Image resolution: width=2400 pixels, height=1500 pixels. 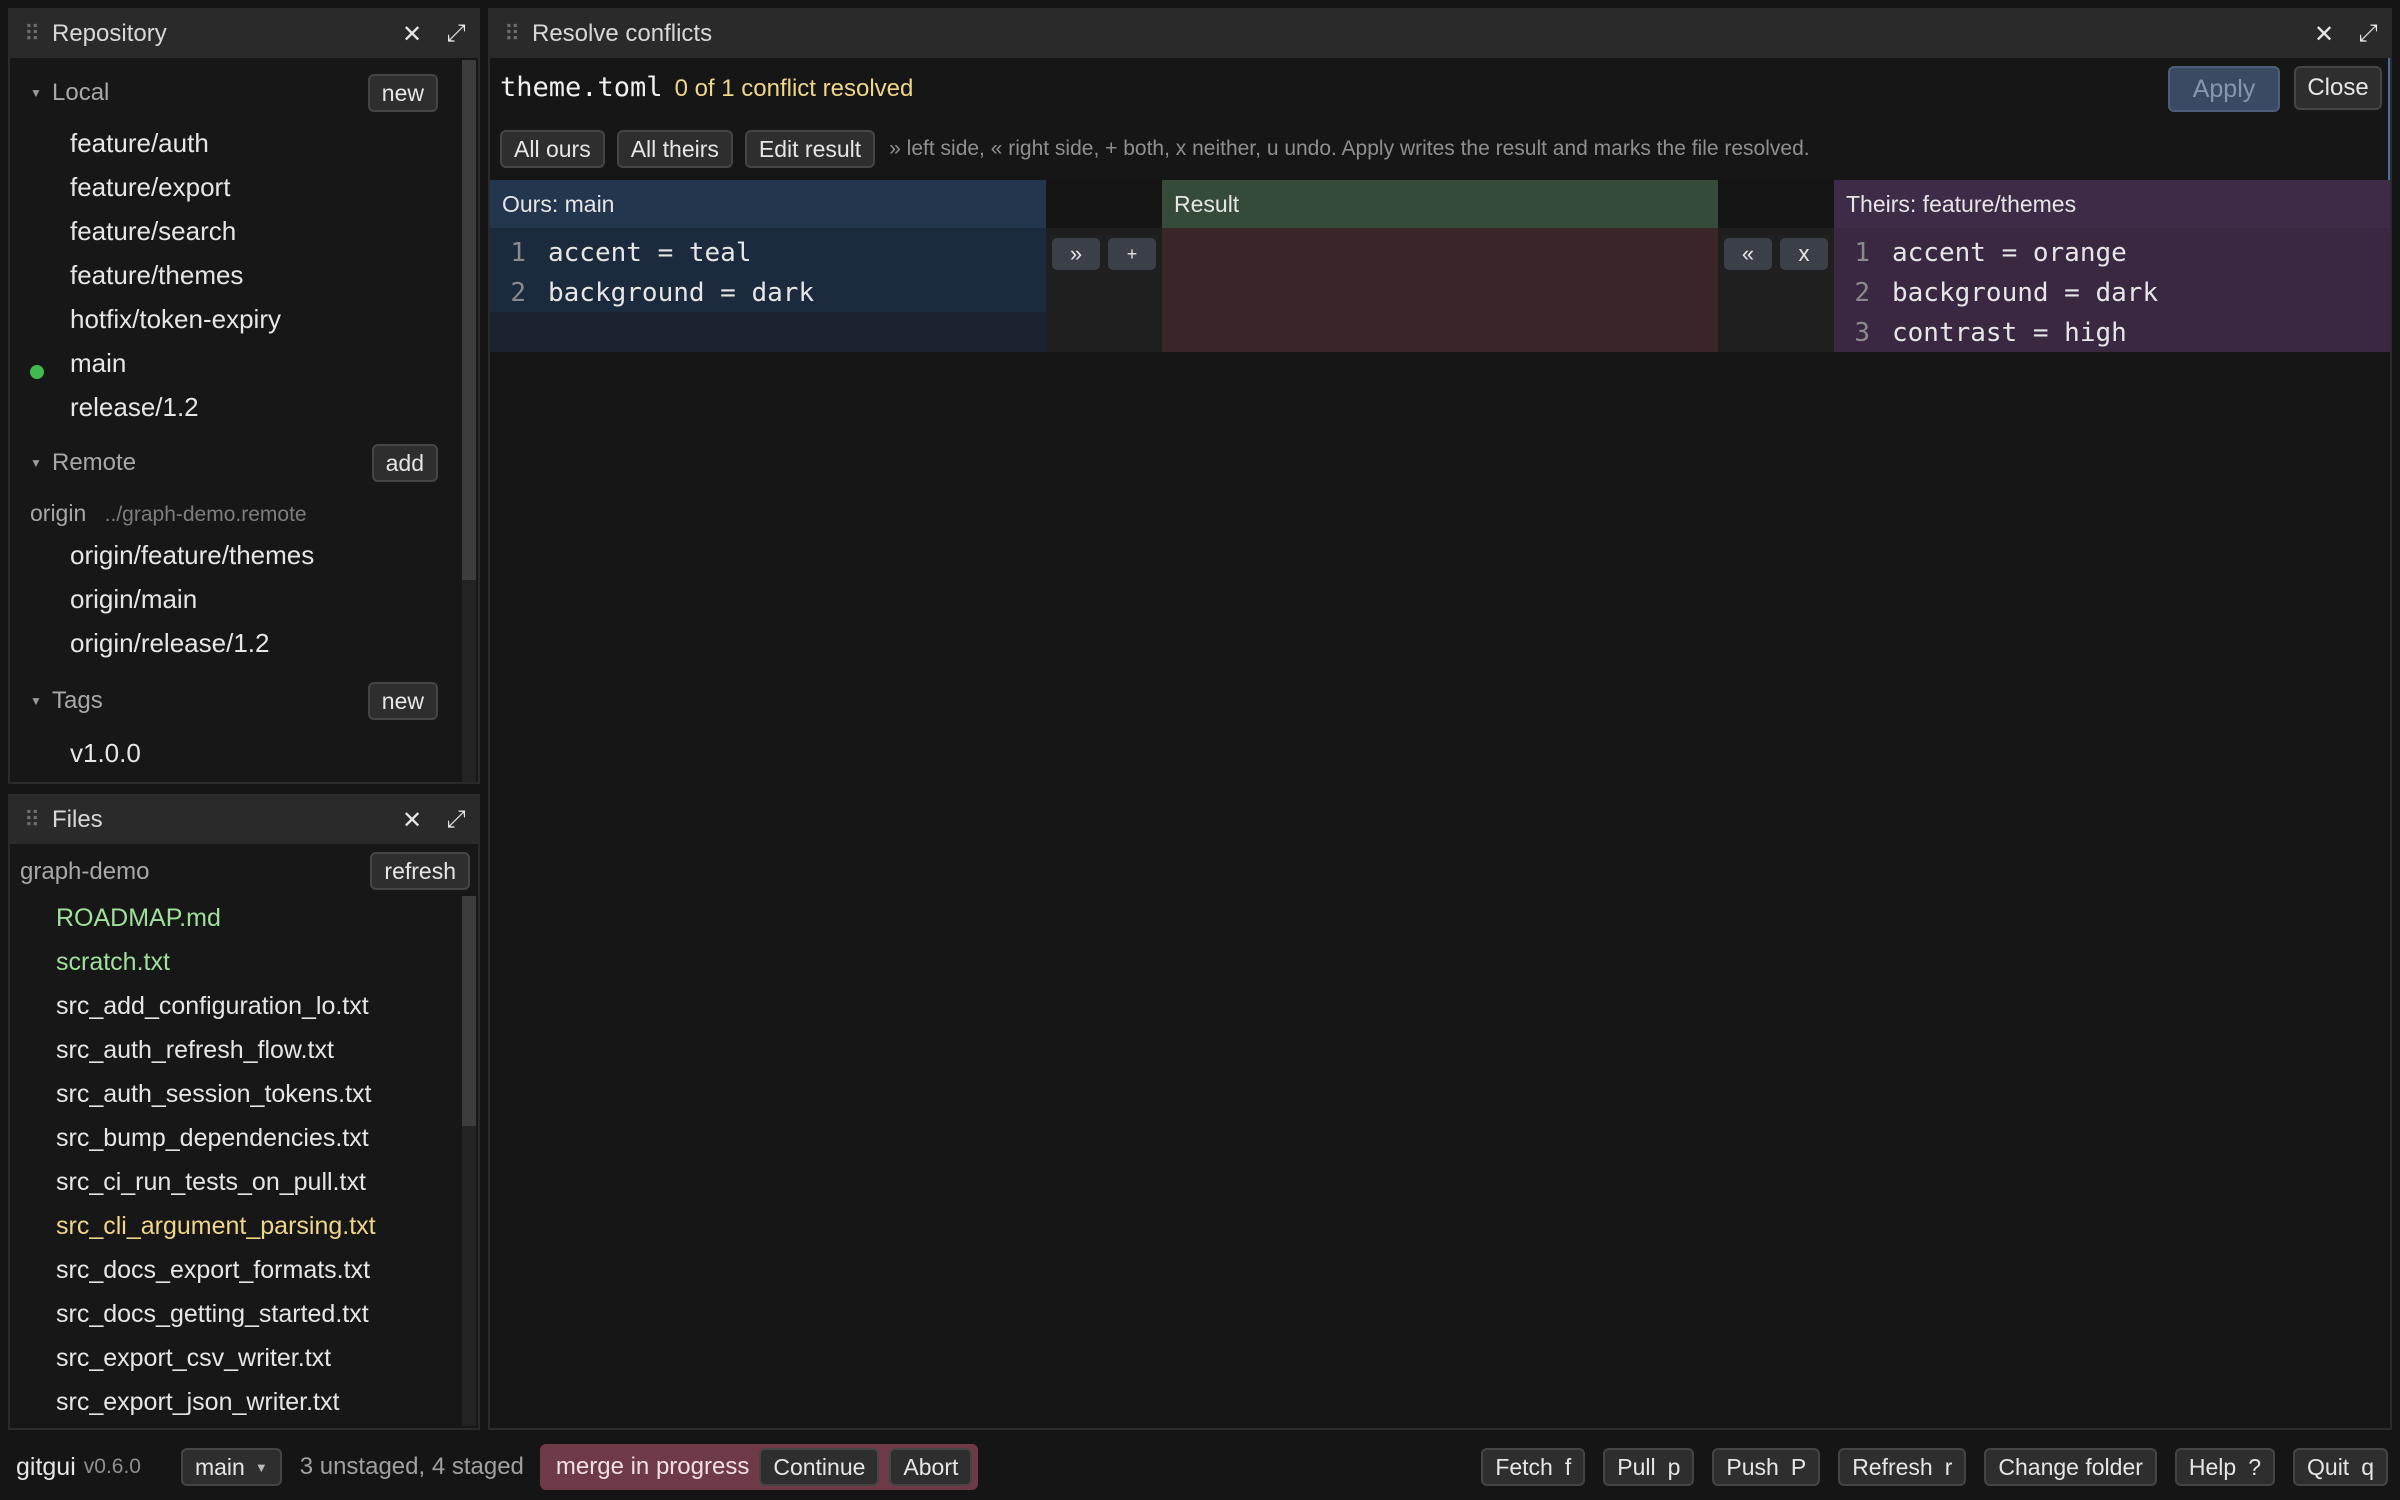 What do you see at coordinates (1076, 254) in the screenshot?
I see `take-left-button: »` at bounding box center [1076, 254].